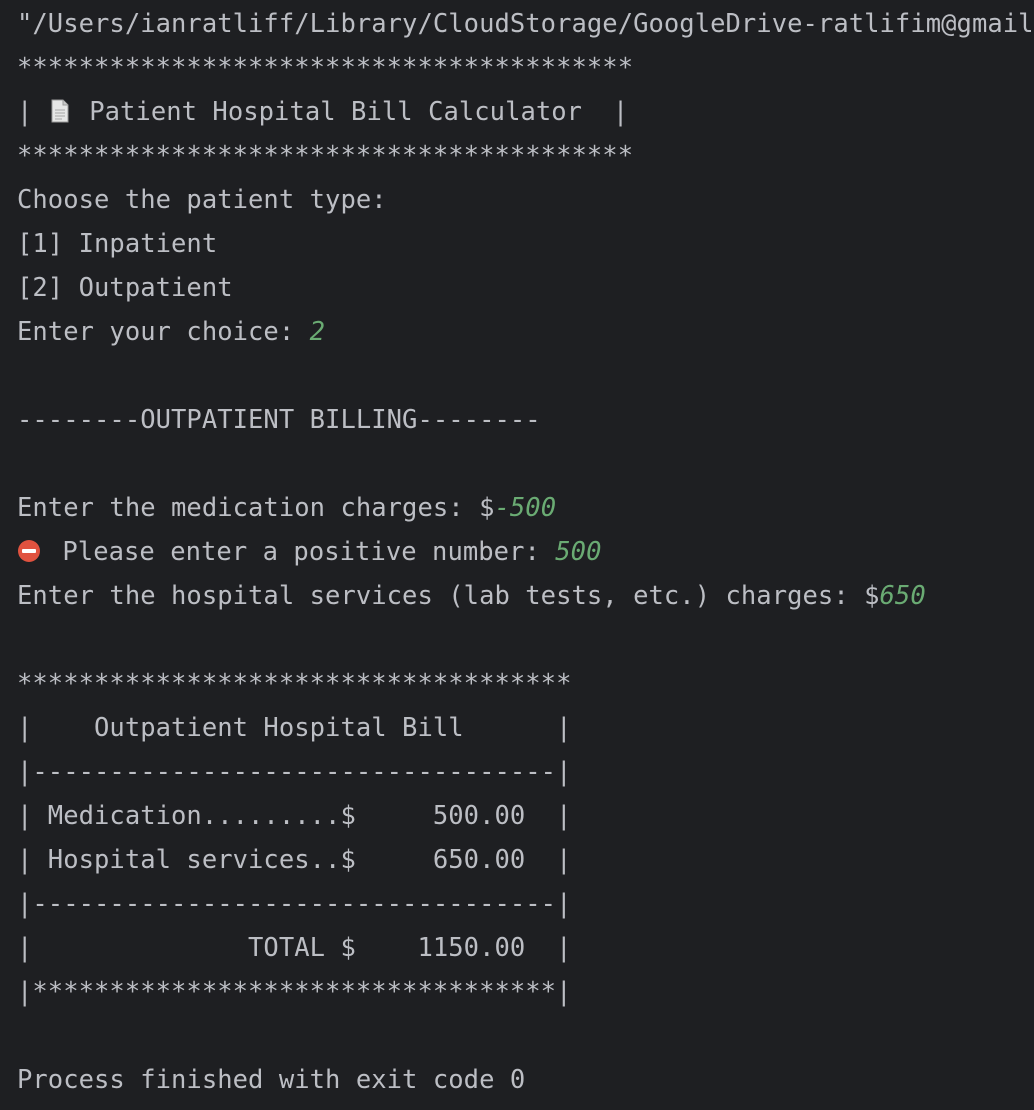 This screenshot has height=1110, width=1034. Describe the element at coordinates (256, 508) in the screenshot. I see `medication-prompt: Enter the medication charges: $` at that location.